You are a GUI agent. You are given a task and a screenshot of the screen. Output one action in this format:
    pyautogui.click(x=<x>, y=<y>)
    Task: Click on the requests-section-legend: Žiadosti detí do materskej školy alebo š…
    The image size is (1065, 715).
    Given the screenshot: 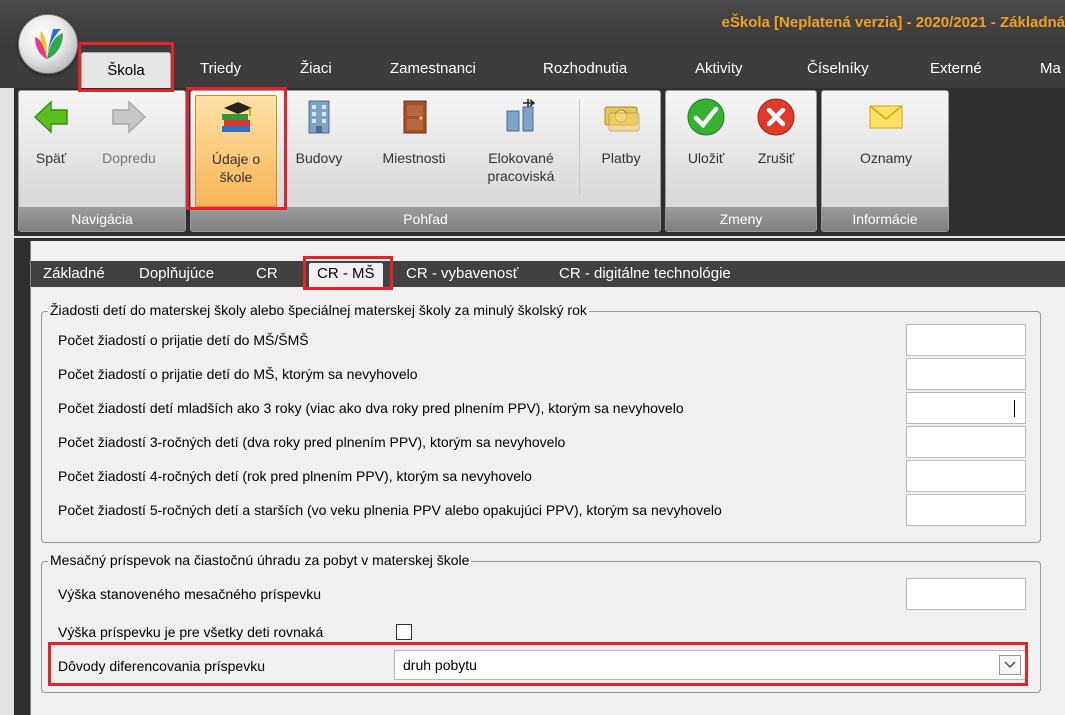 What is the action you would take?
    pyautogui.click(x=318, y=310)
    